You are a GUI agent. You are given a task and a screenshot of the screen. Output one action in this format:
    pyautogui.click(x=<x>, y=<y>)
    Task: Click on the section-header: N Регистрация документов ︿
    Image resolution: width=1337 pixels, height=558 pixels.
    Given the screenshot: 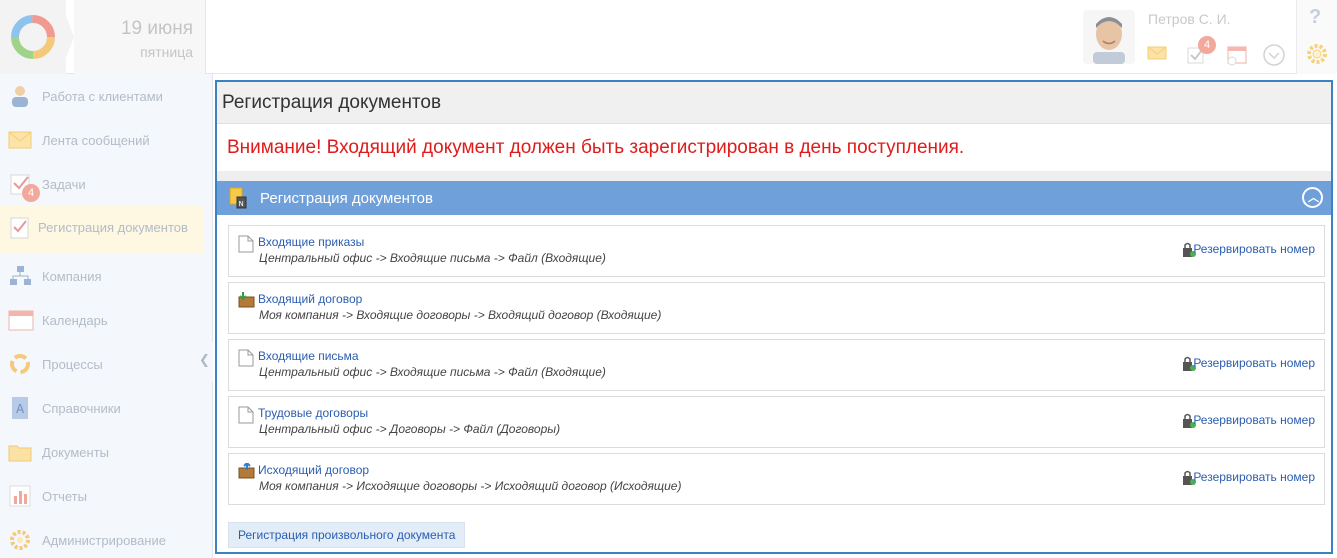 What is the action you would take?
    pyautogui.click(x=774, y=198)
    